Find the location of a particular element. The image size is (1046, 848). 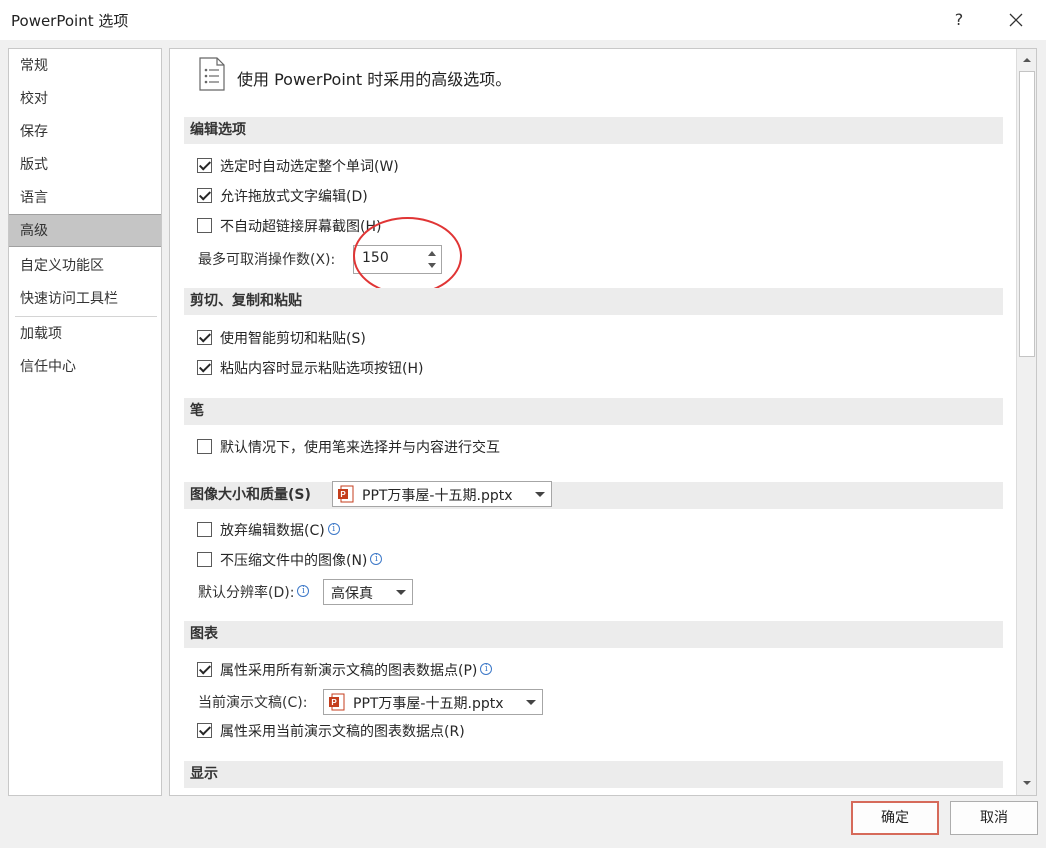

nav-item-quick-access: 快速访问工具栏 is located at coordinates (85, 299).